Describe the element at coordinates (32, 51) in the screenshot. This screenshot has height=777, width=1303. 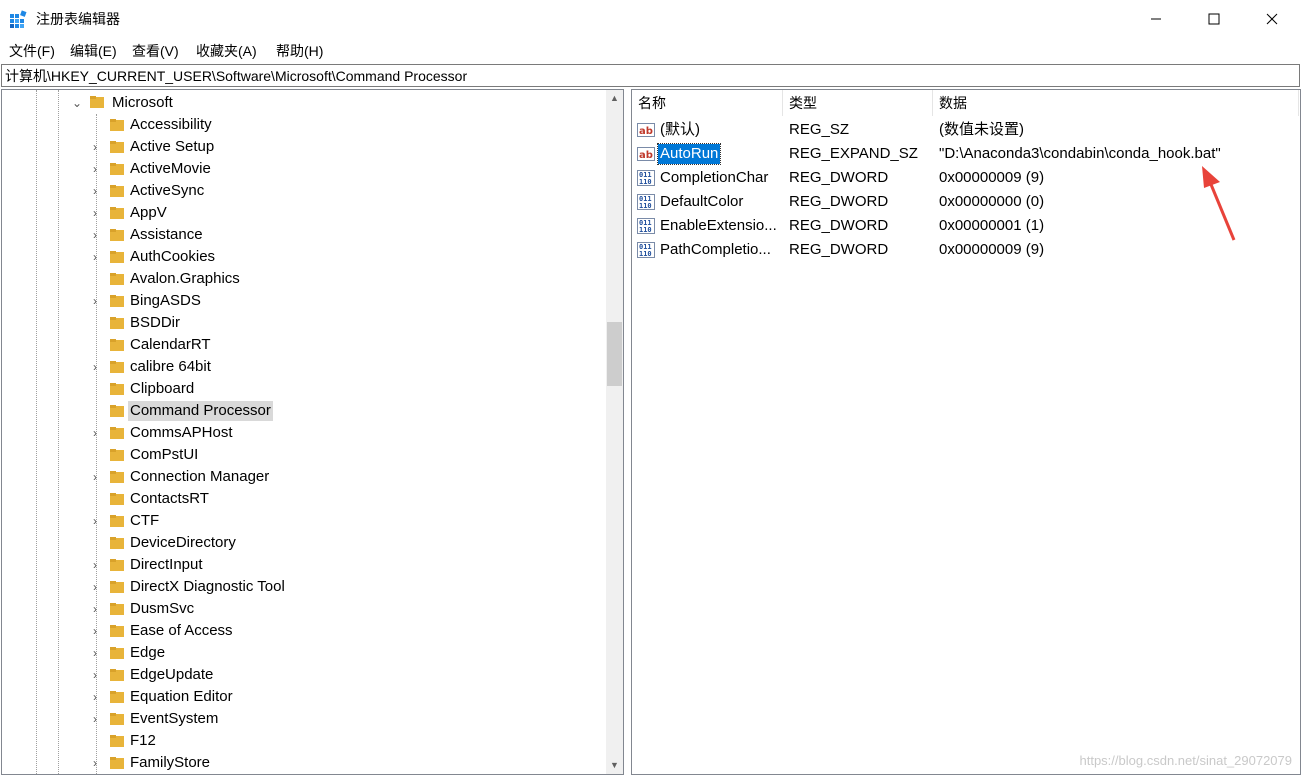
I see `menu-file: 文件(F)` at that location.